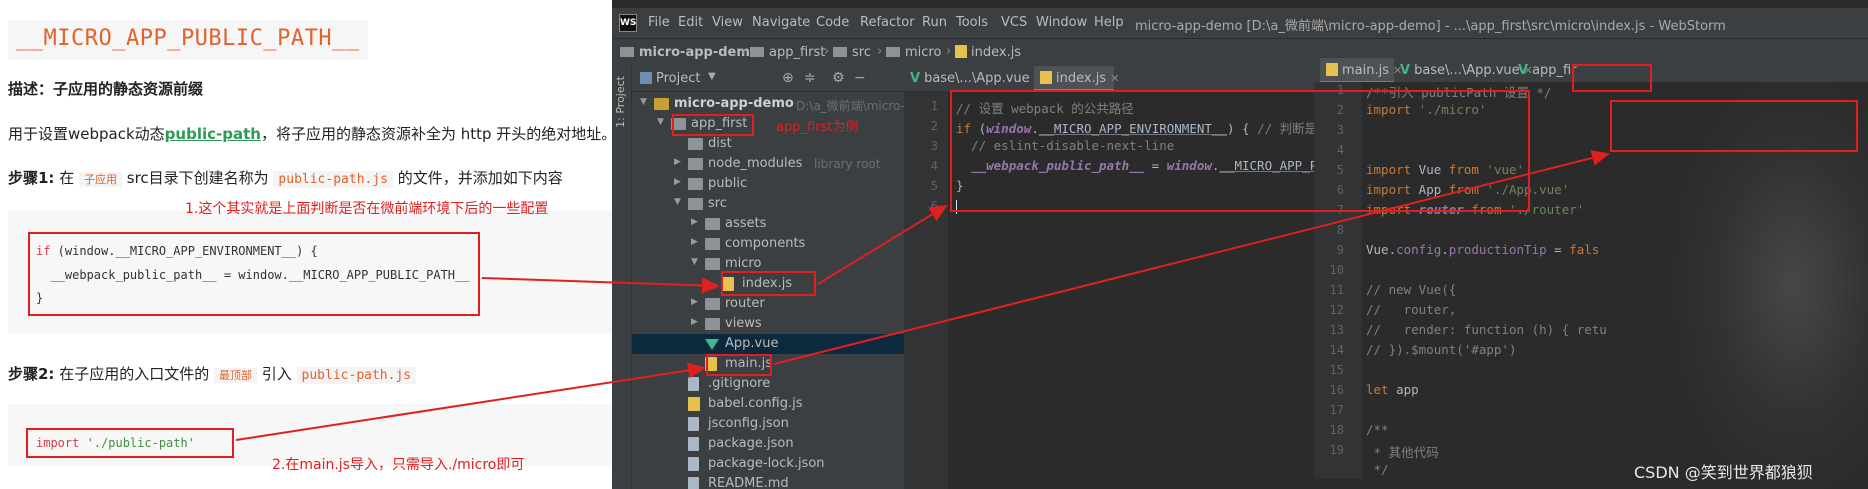 This screenshot has width=1868, height=489. Describe the element at coordinates (882, 244) in the screenshot. I see `arrow-index-to-editor1` at that location.